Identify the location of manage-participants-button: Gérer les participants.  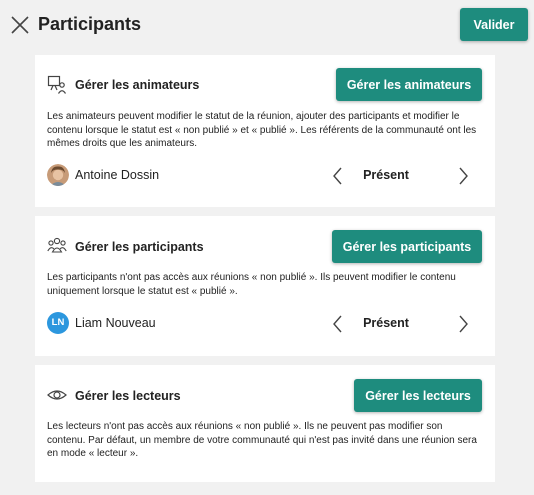
(407, 246).